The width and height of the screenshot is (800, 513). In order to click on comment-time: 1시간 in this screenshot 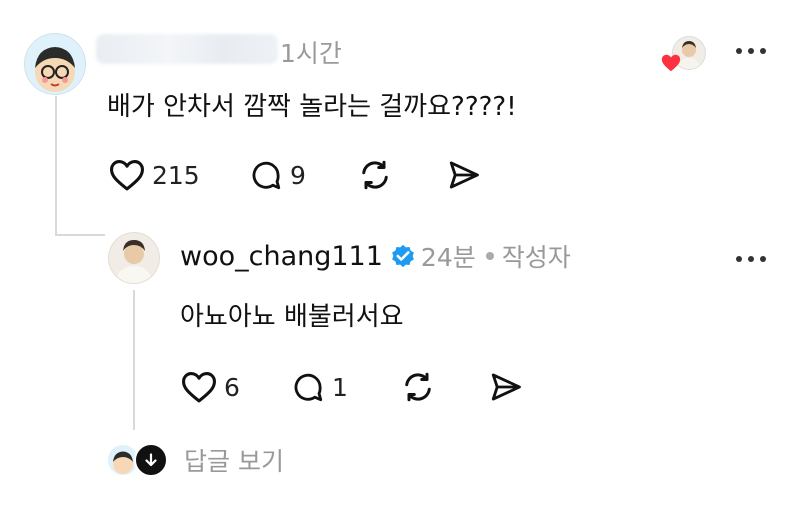, I will do `click(311, 53)`.